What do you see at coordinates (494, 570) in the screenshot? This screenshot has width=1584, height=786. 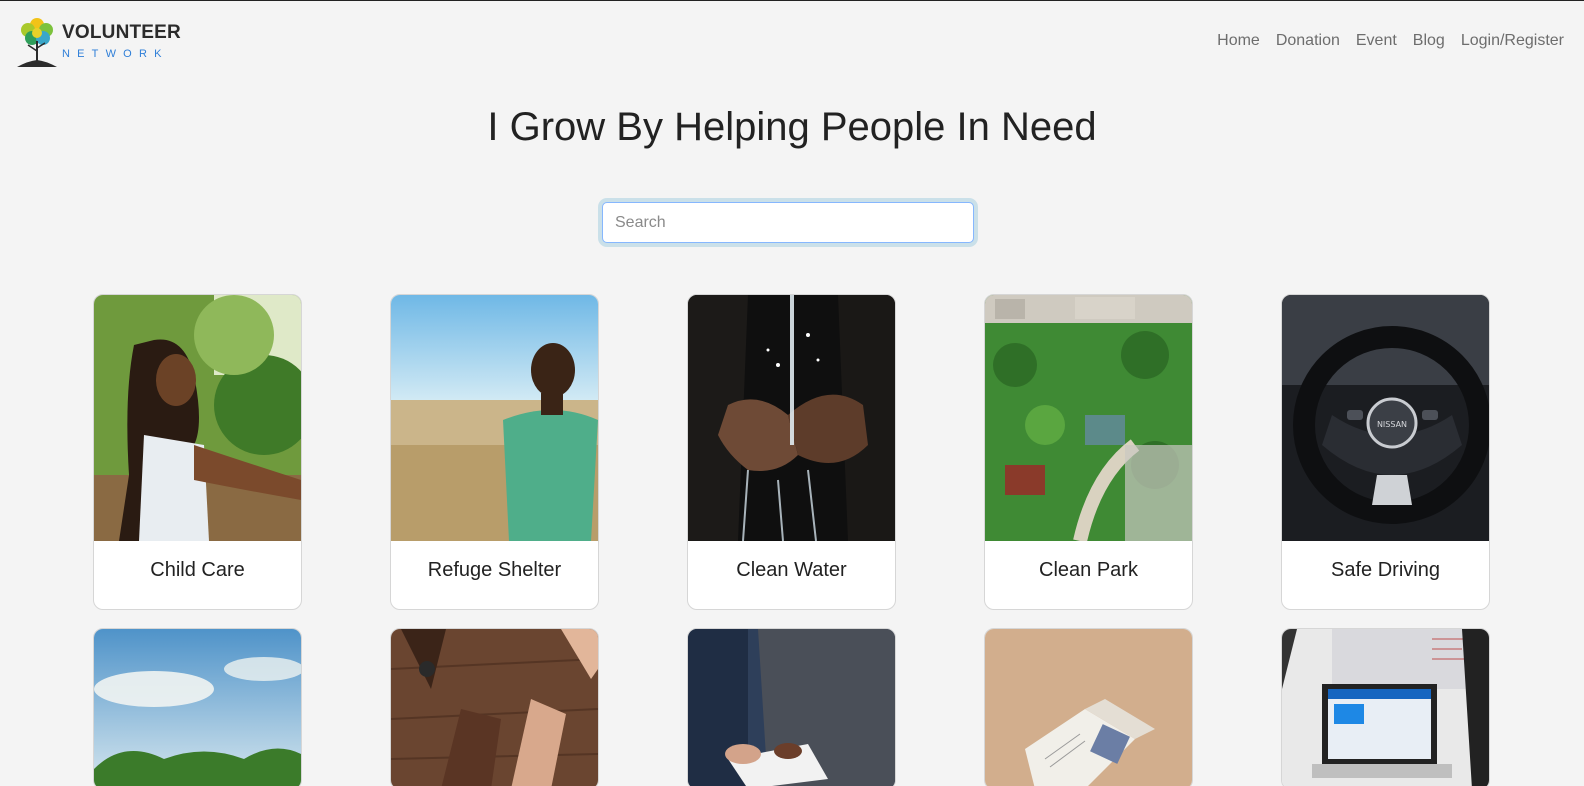 I see `card-label-refuge-shelter: Refuge Shelter` at bounding box center [494, 570].